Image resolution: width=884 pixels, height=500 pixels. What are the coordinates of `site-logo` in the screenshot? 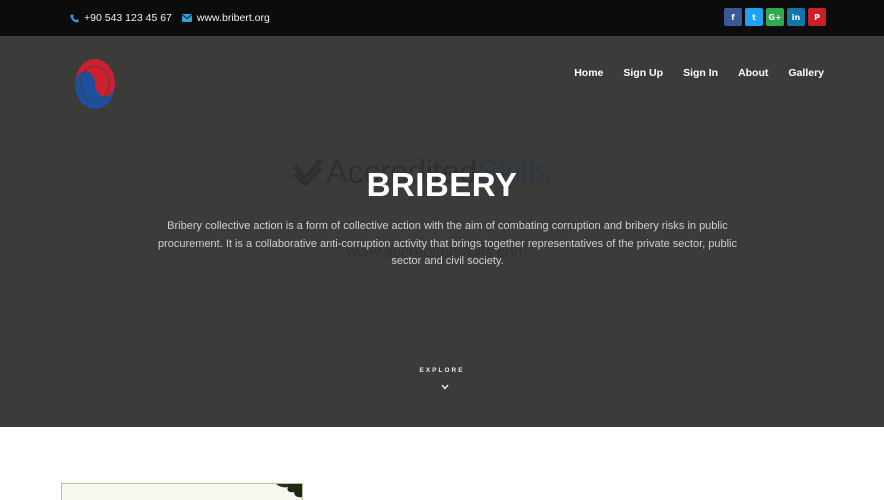 It's located at (95, 84).